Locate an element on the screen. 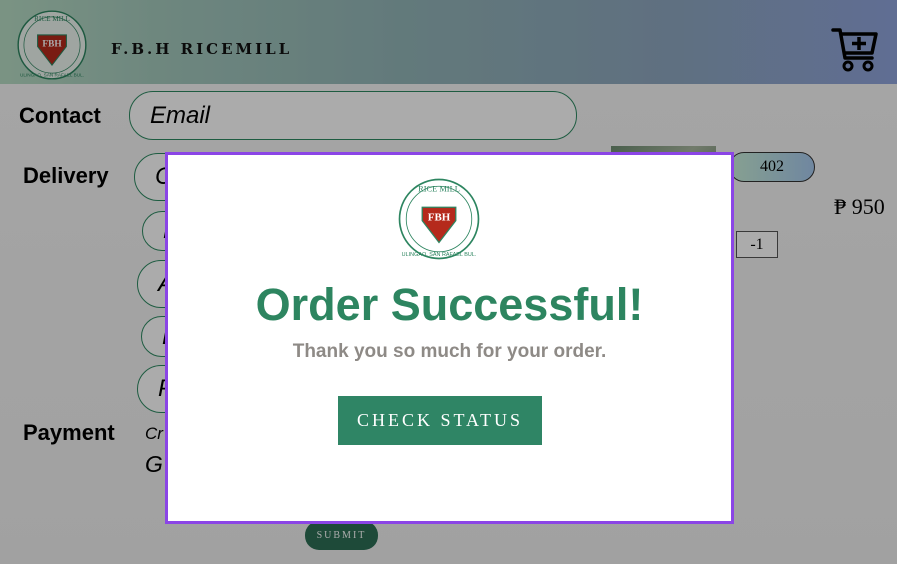 This screenshot has height=564, width=897. check-status-button: CHECK STATUS is located at coordinates (440, 420).